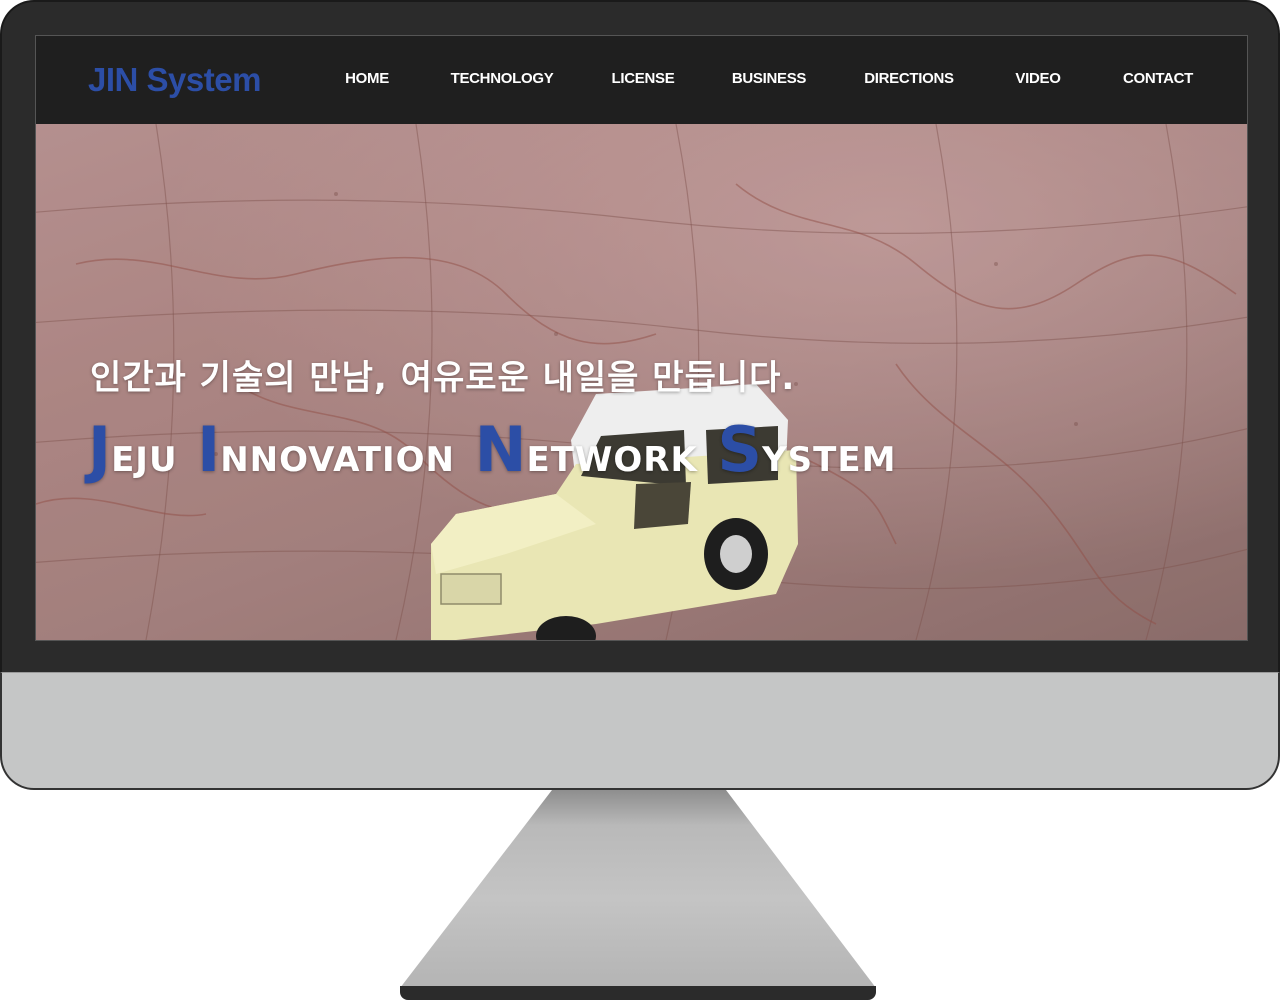 The image size is (1280, 1000). I want to click on title-initial-j: J, so click(100, 449).